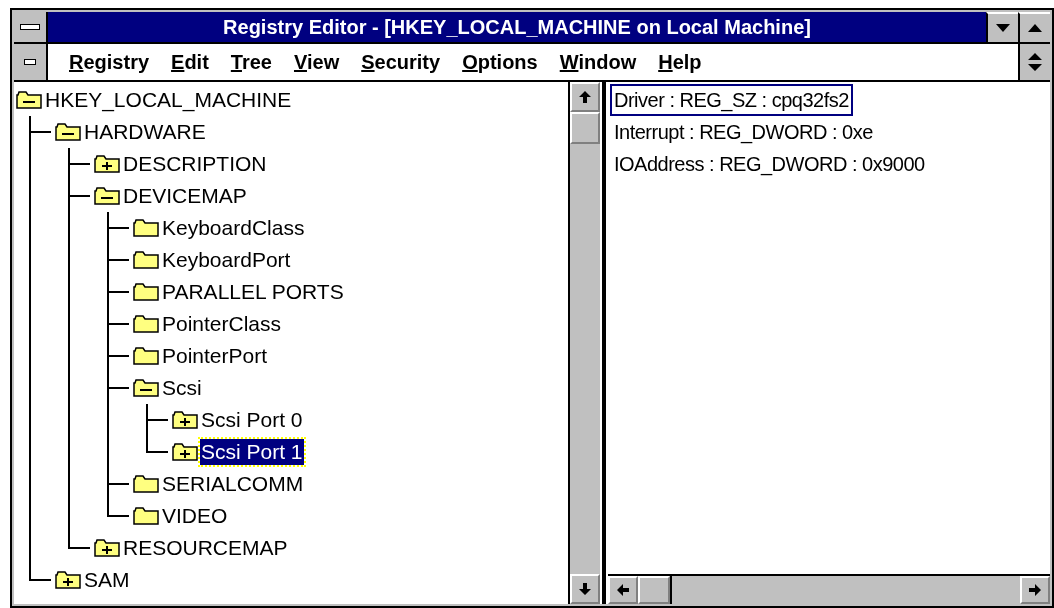 This screenshot has width=1054, height=608. Describe the element at coordinates (195, 164) in the screenshot. I see `registry-key-label: DESCRIPTION` at that location.